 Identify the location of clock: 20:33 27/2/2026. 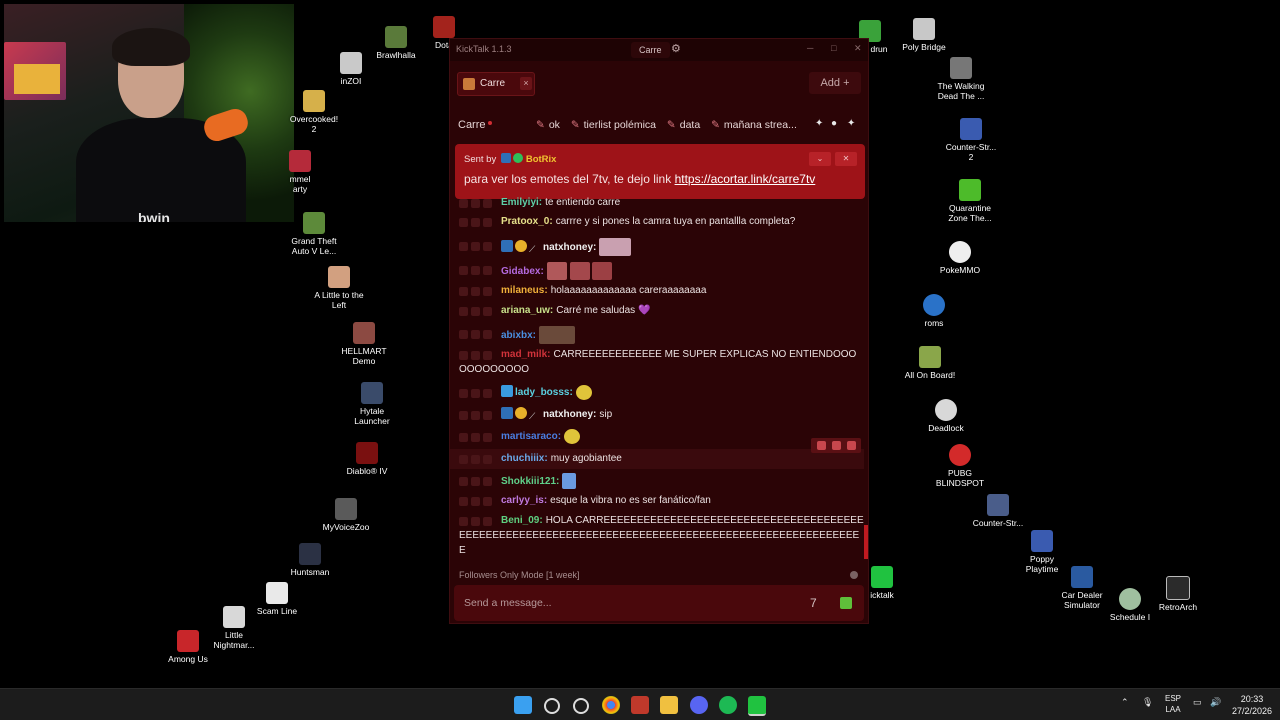
(1252, 705).